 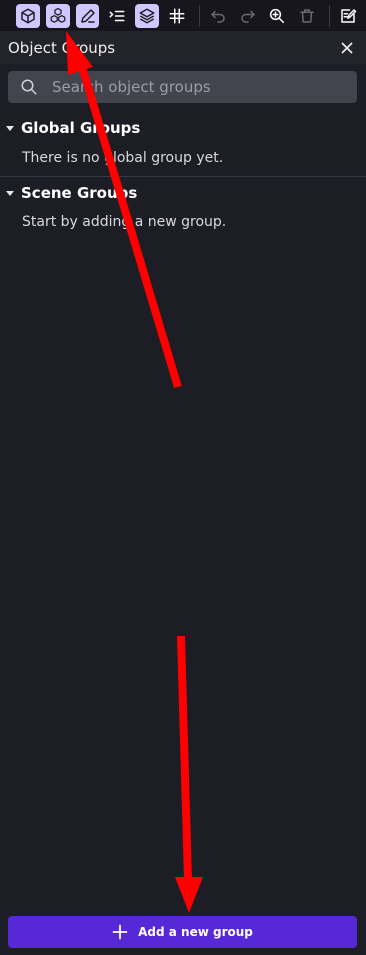 I want to click on search-icon, so click(x=29, y=87).